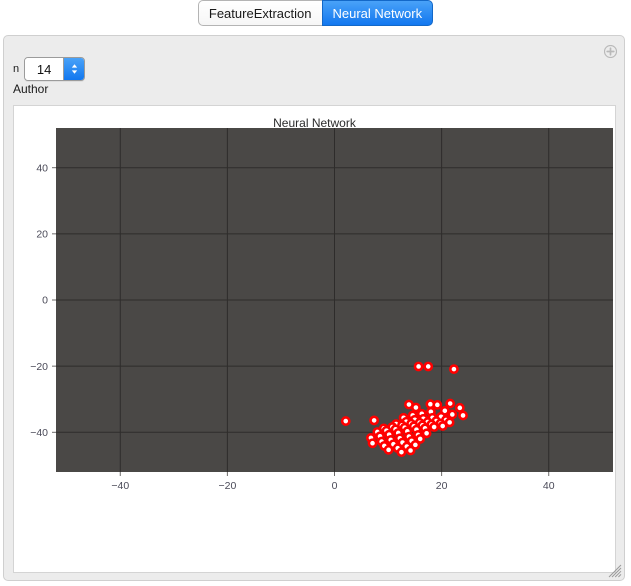 The width and height of the screenshot is (631, 586). I want to click on controls-area: n Author, so click(315, 70).